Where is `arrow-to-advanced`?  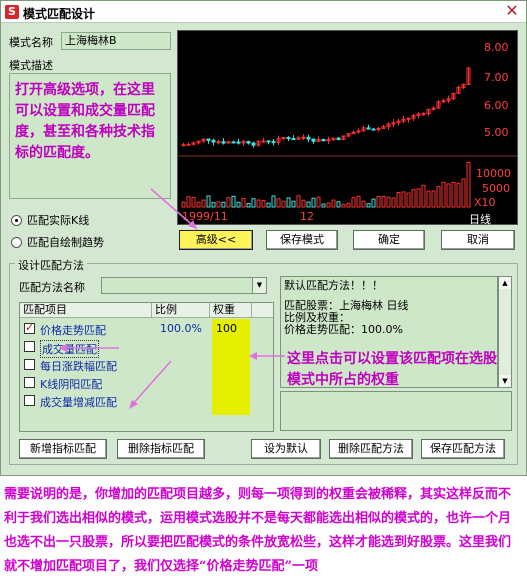
arrow-to-advanced is located at coordinates (174, 209).